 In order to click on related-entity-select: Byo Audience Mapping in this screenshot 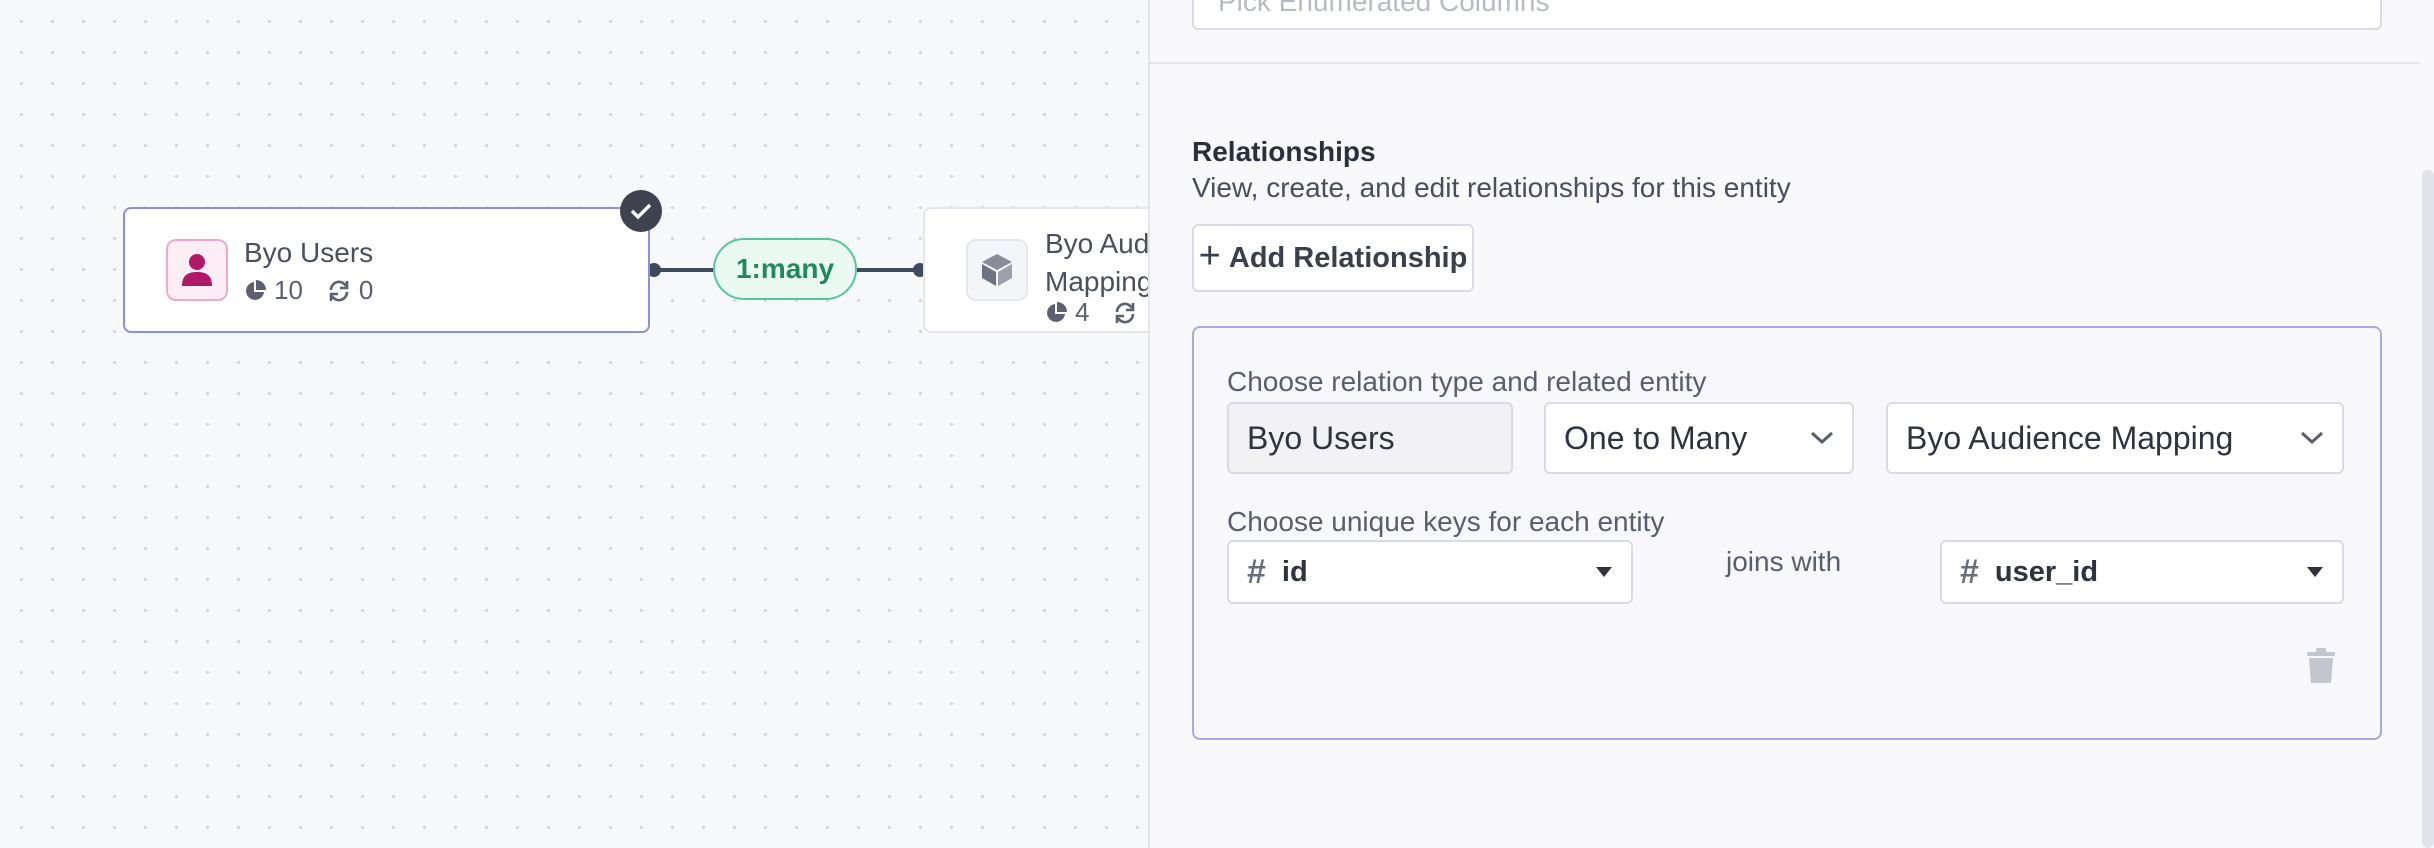, I will do `click(2115, 438)`.